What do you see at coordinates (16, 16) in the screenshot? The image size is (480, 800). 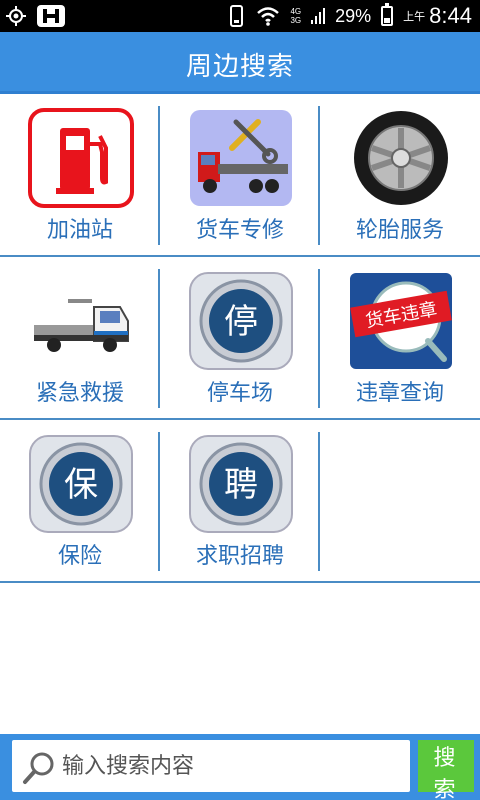 I see `gps-icon` at bounding box center [16, 16].